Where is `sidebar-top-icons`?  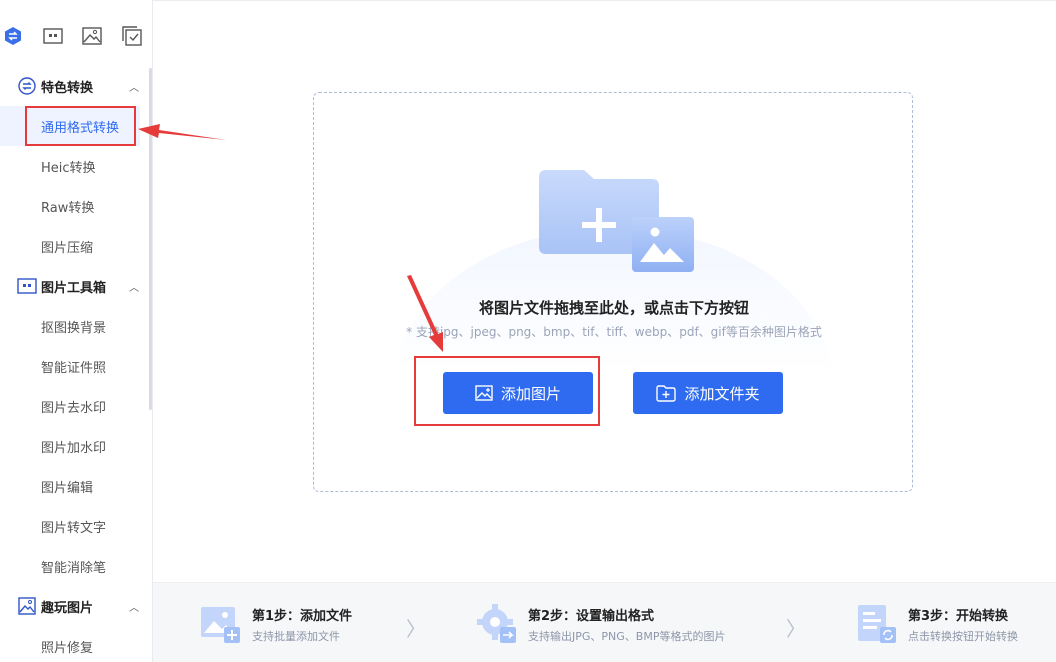
sidebar-top-icons is located at coordinates (76, 36).